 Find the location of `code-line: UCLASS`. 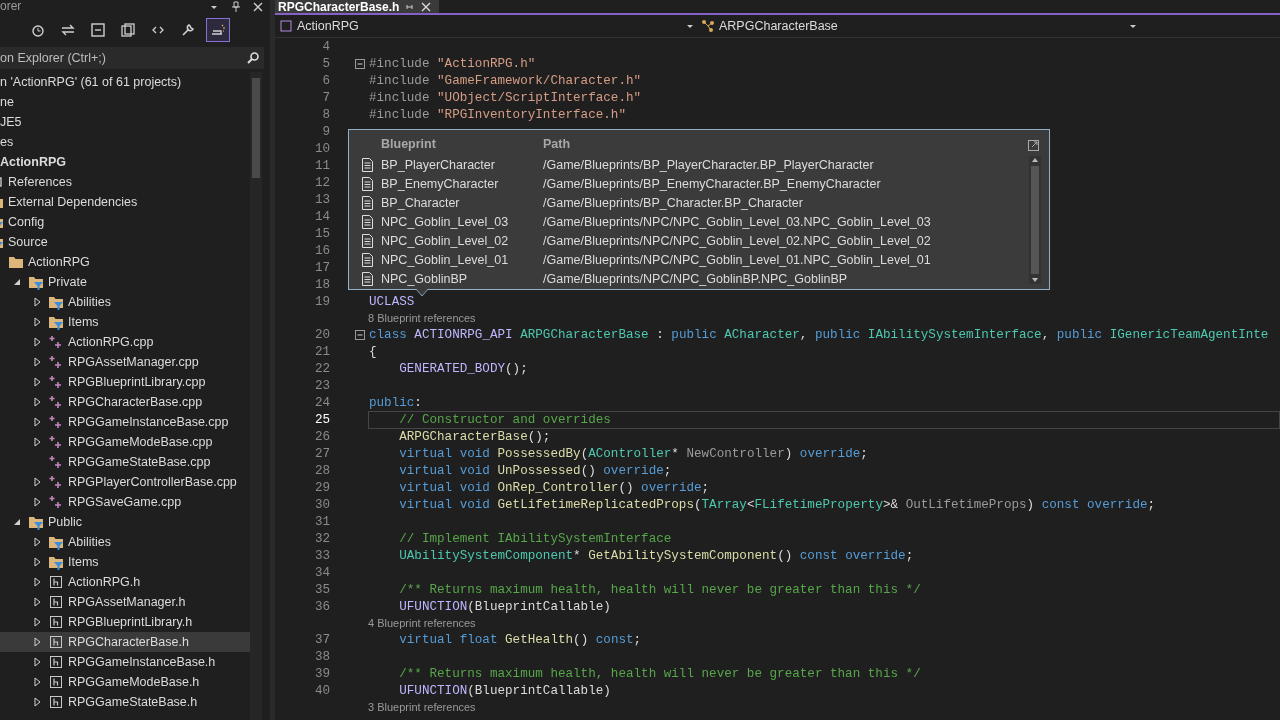

code-line: UCLASS is located at coordinates (392, 302).